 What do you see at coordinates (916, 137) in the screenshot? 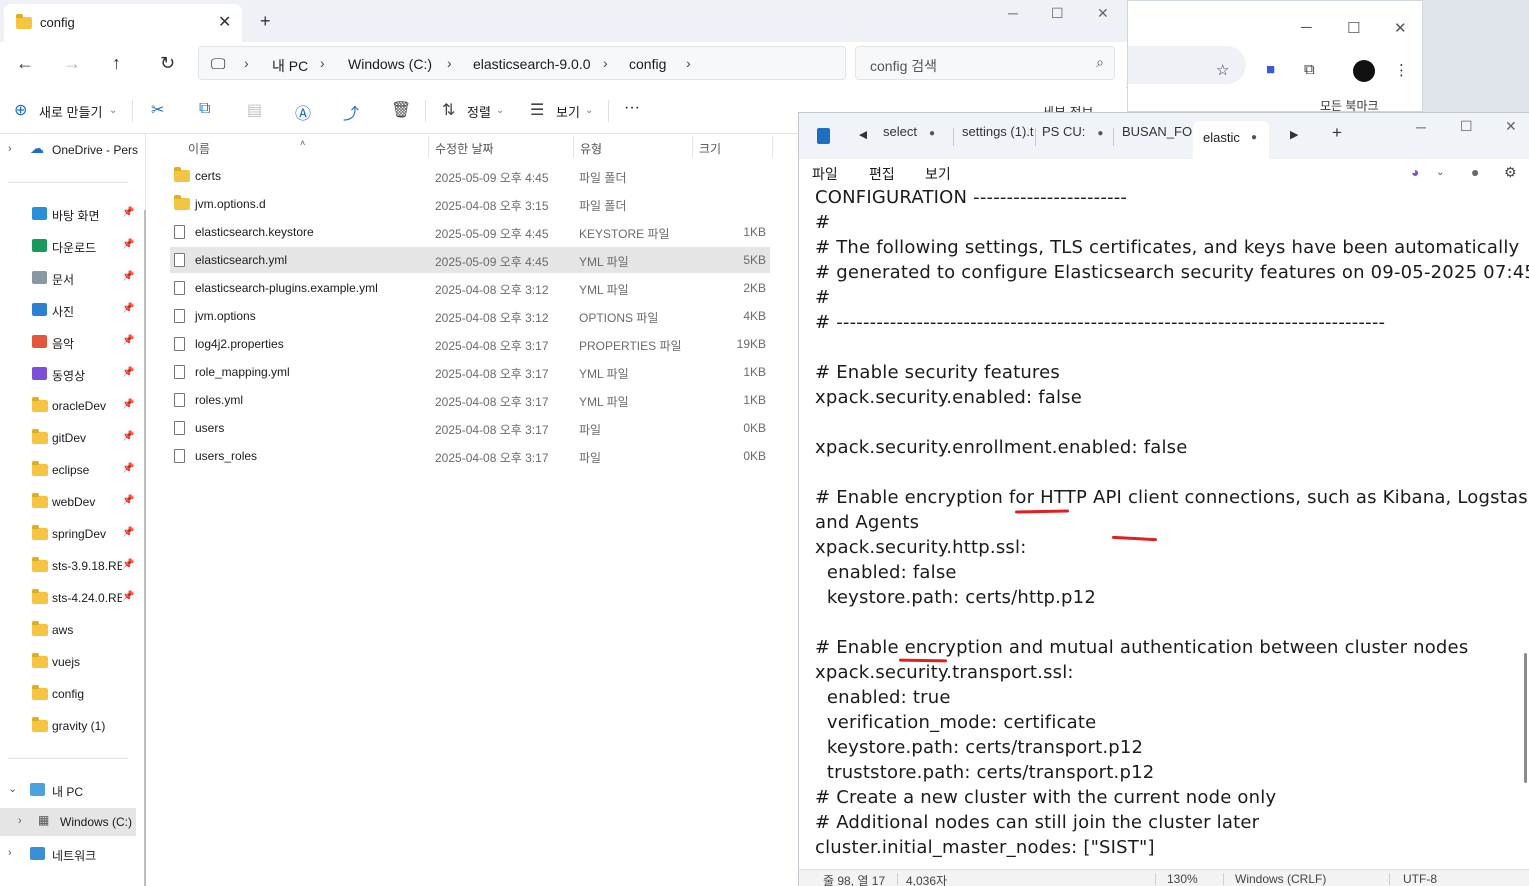
I see `tab-select: select ●` at bounding box center [916, 137].